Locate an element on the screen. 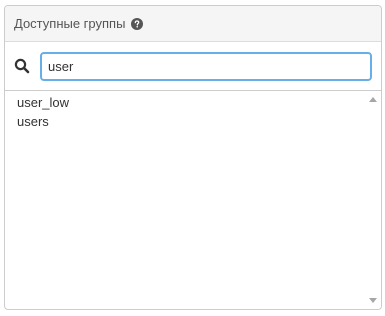  panel-header: Доступные группы is located at coordinates (193, 24).